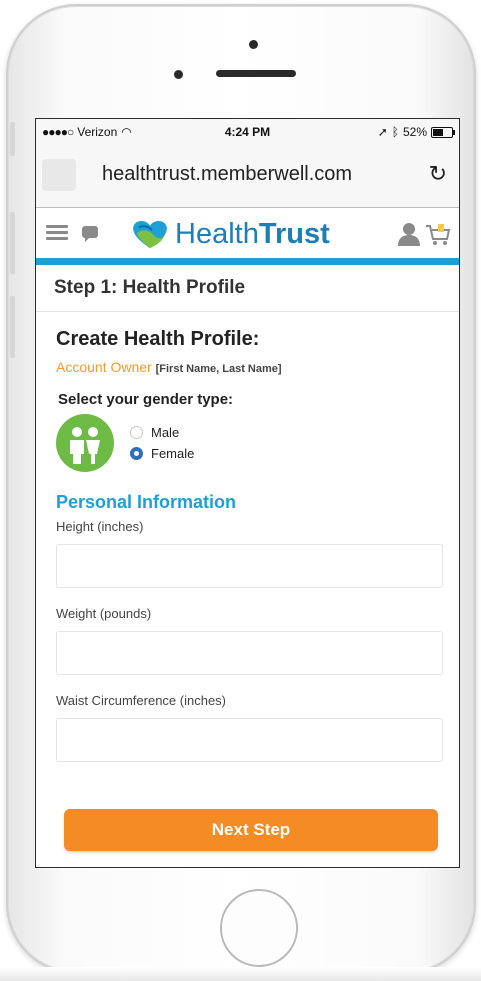 Image resolution: width=481 pixels, height=981 pixels. I want to click on personal-info-title: Personal Information, so click(146, 502).